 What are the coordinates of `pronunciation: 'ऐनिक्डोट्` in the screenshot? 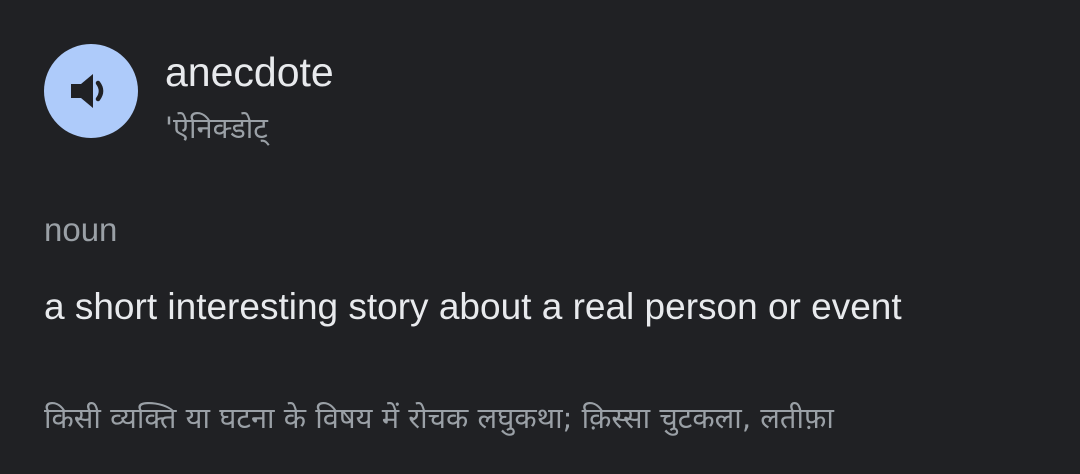 It's located at (216, 128).